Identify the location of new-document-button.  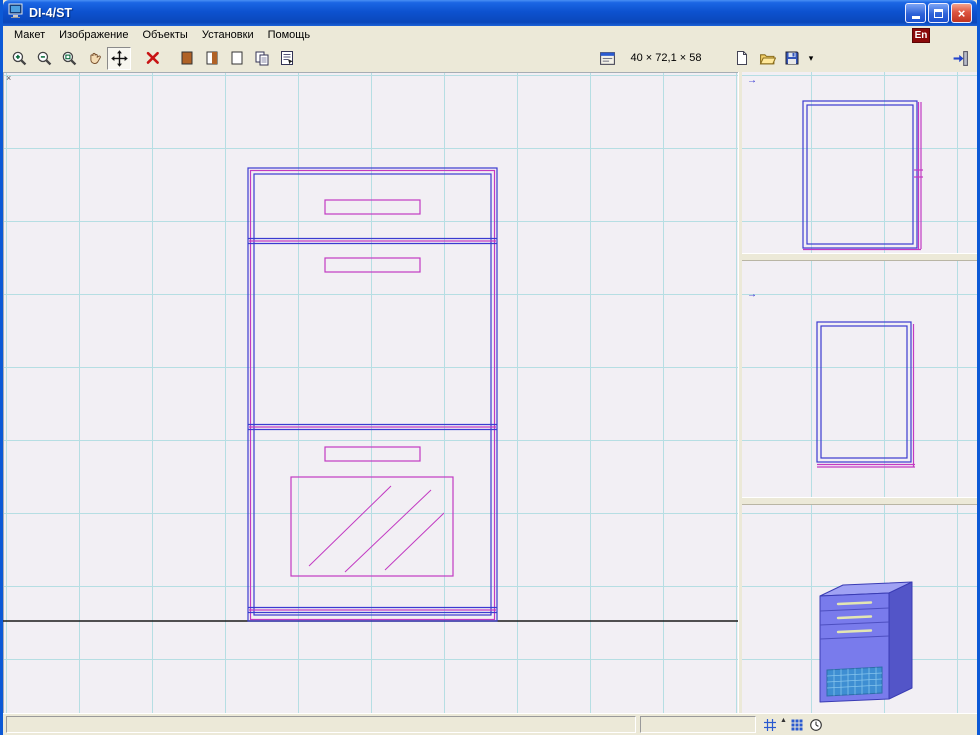
(742, 58).